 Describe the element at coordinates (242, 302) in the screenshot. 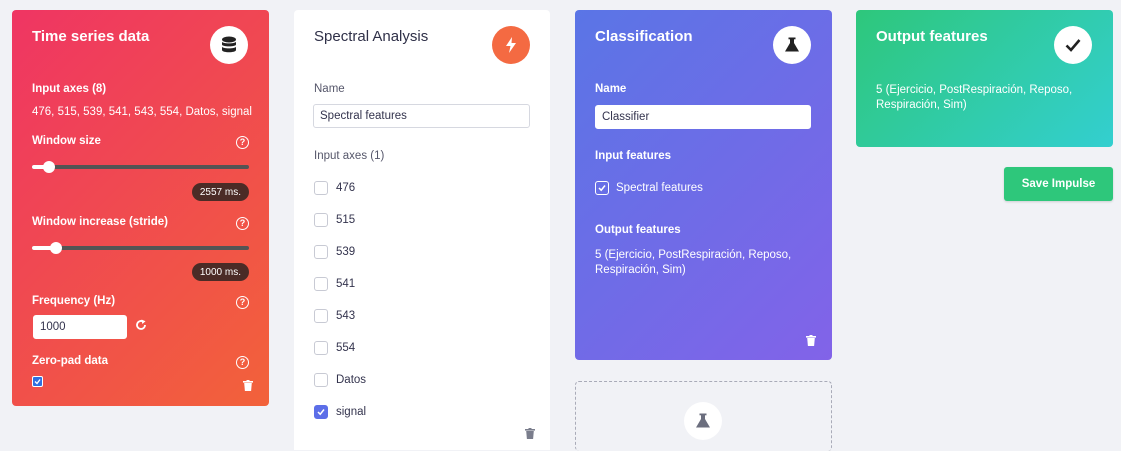

I see `frequency-help-icon: ?` at that location.